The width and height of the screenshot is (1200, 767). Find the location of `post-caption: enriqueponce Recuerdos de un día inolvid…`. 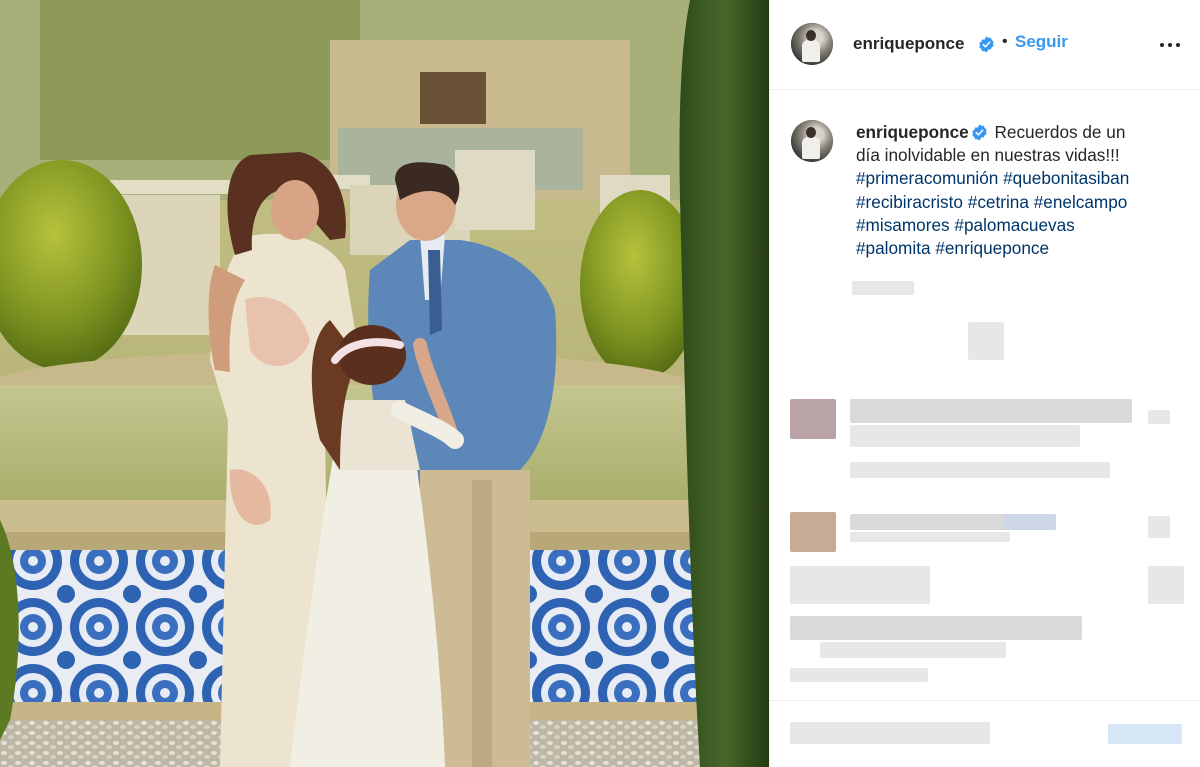

post-caption: enriqueponce Recuerdos de un día inolvid… is located at coordinates (1021, 190).